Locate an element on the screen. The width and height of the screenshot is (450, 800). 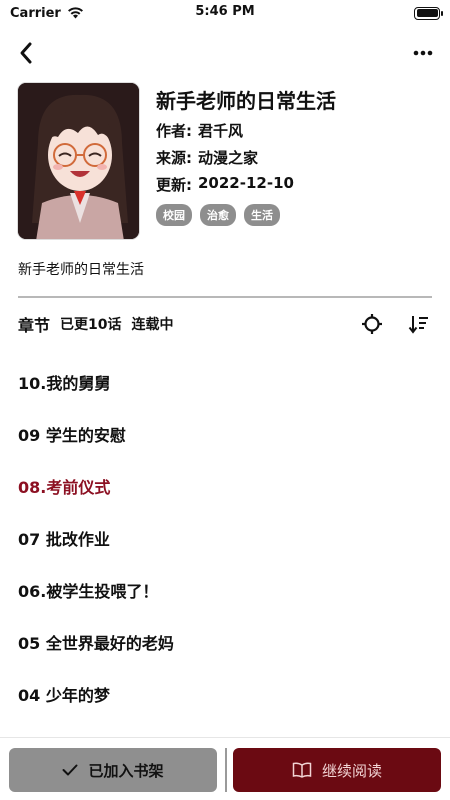
updated-label: 更新: is located at coordinates (174, 185).